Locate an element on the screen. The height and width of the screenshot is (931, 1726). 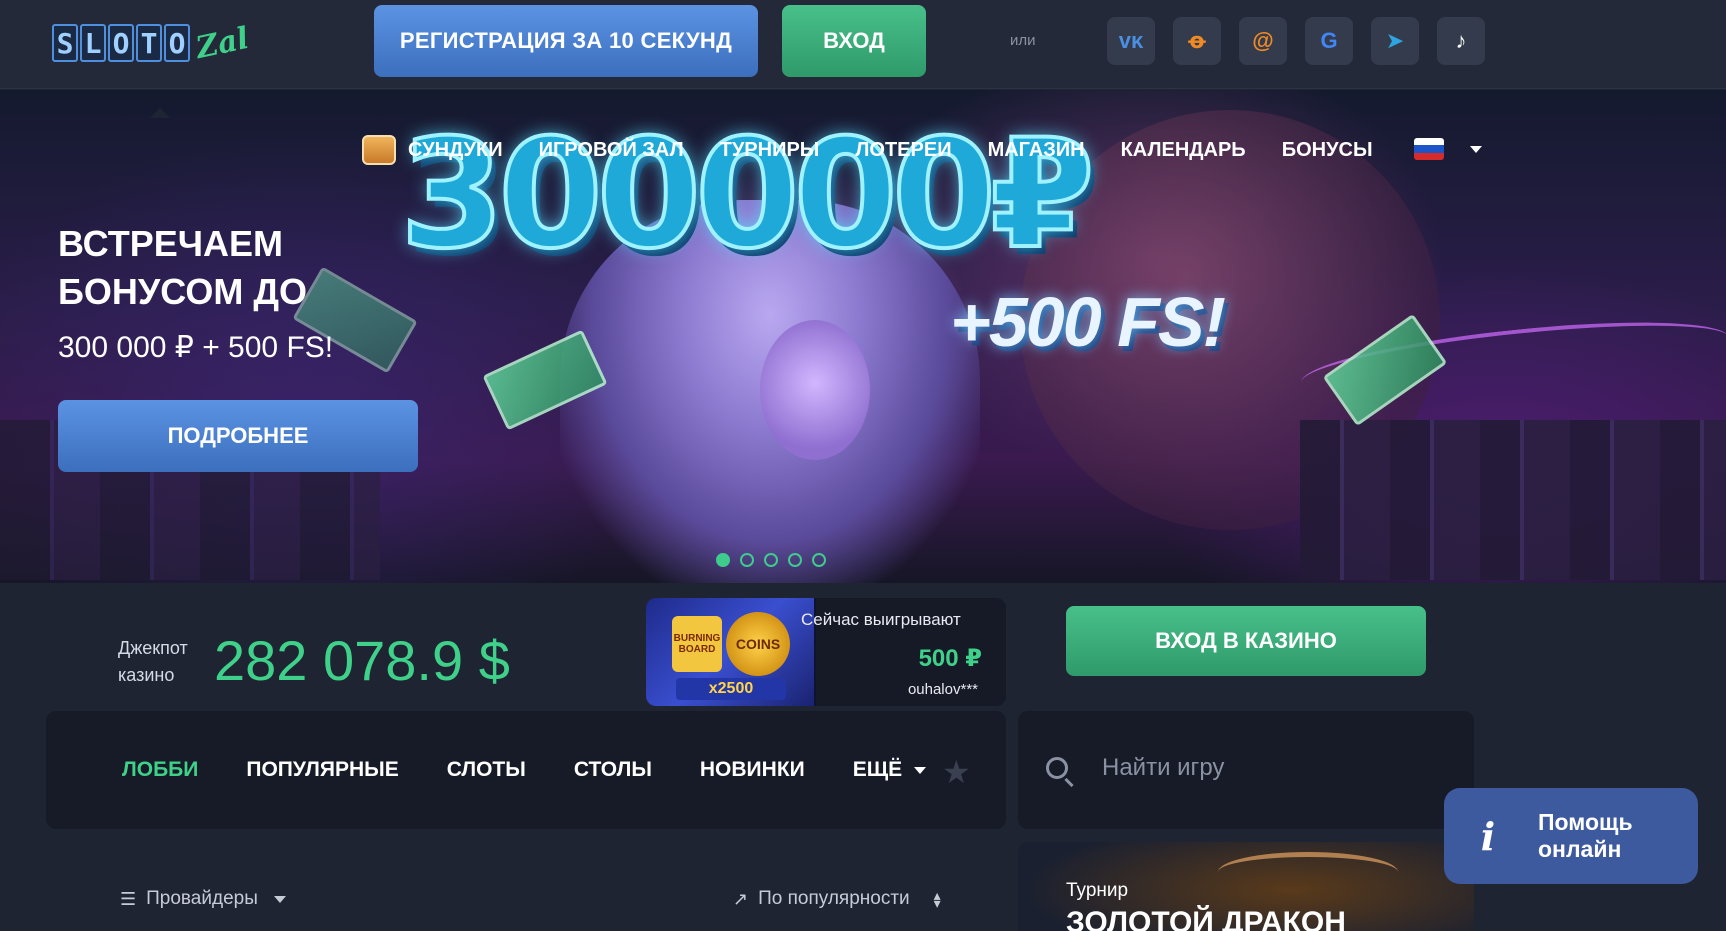
dragon-horns-decoration is located at coordinates (1308, 872).